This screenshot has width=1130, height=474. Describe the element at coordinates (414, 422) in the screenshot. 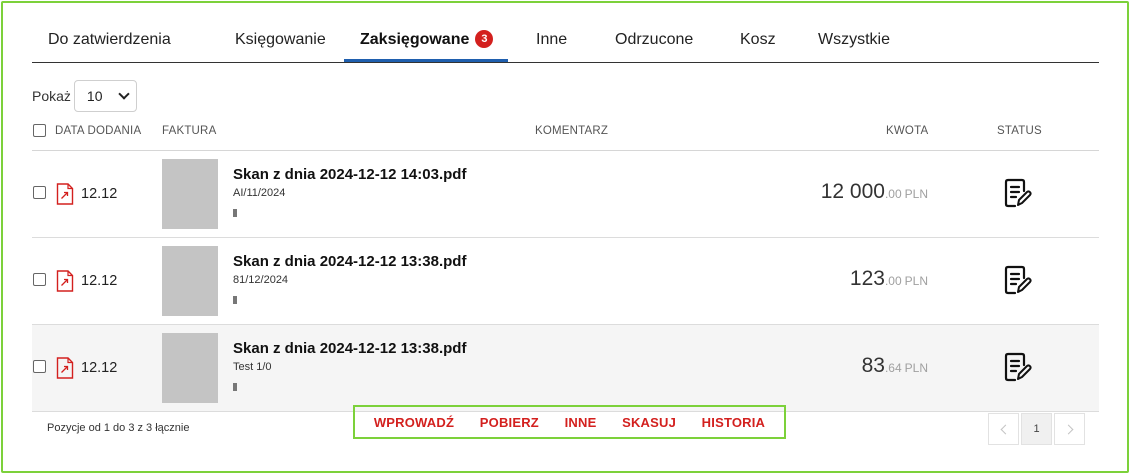

I see `enter-button: WPROWADŹ` at that location.